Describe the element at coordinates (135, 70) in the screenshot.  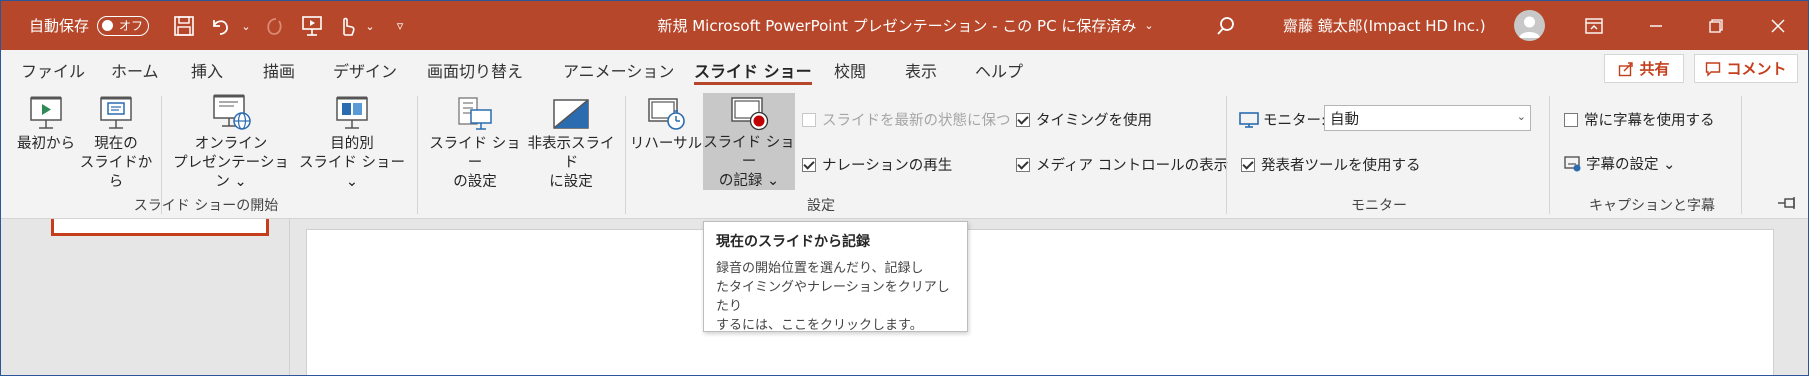
I see `tab-home: ホーム` at that location.